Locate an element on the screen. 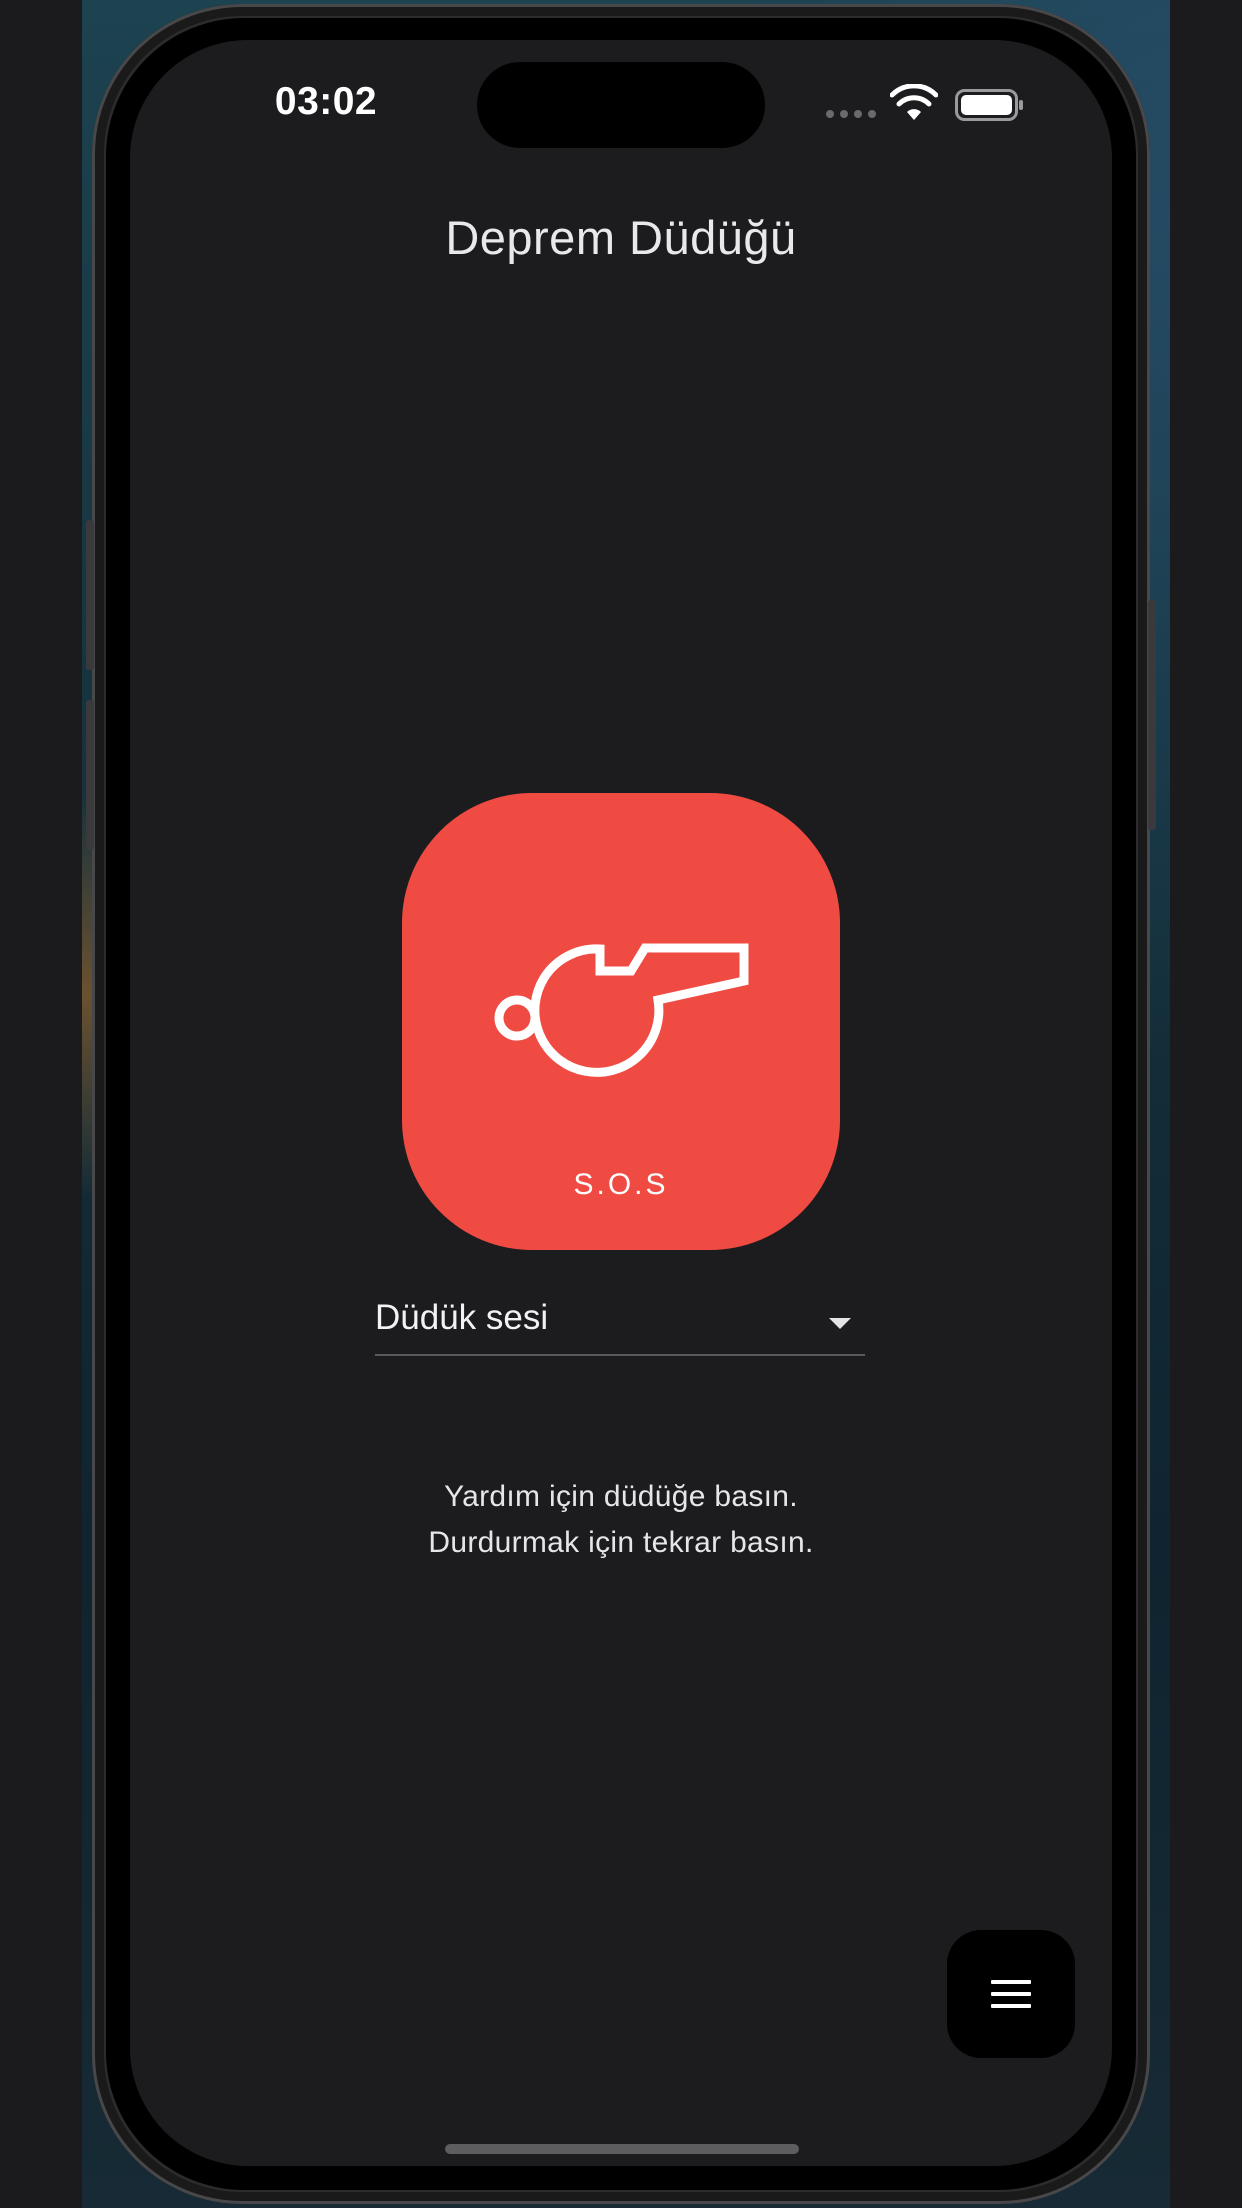  page-title: Deprem Düdüğü is located at coordinates (621, 237).